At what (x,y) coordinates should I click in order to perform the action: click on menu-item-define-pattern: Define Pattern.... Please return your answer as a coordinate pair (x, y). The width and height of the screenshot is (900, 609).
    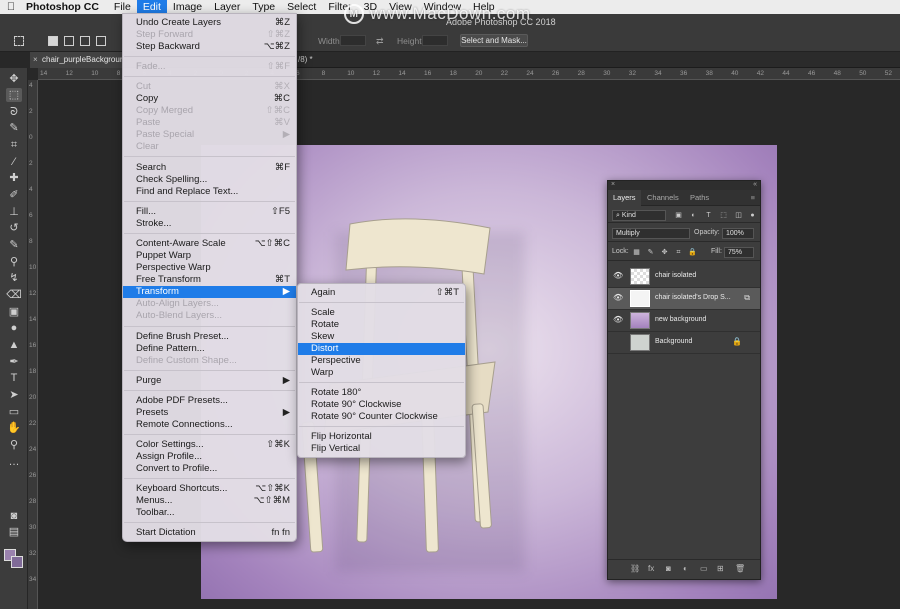
    Looking at the image, I should click on (209, 349).